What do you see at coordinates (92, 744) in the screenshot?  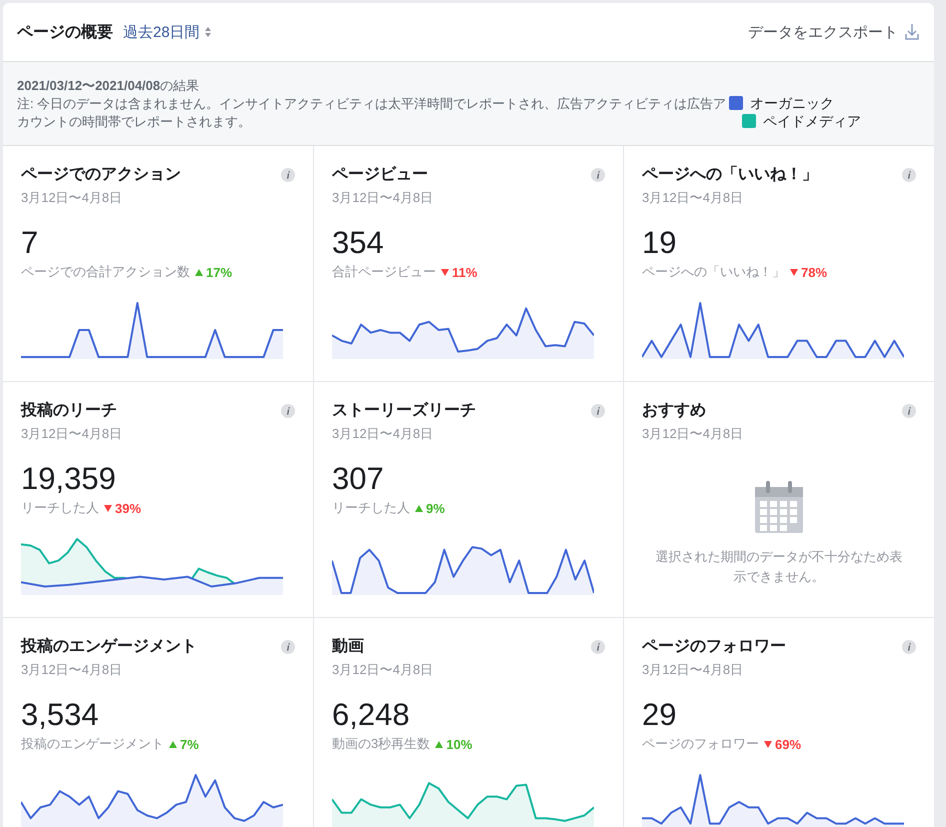 I see `metric-caption: 投稿のエンゲージメント` at bounding box center [92, 744].